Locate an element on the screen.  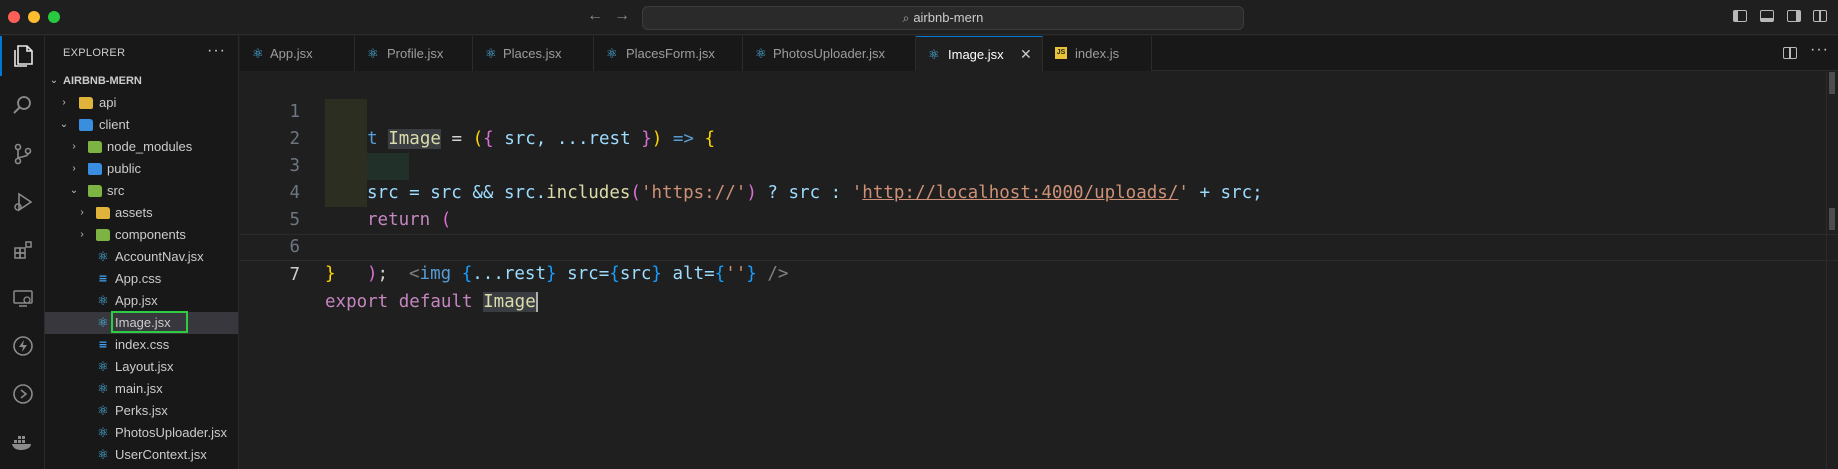
tree-item-app-css: ≡ App.css is located at coordinates (141, 279).